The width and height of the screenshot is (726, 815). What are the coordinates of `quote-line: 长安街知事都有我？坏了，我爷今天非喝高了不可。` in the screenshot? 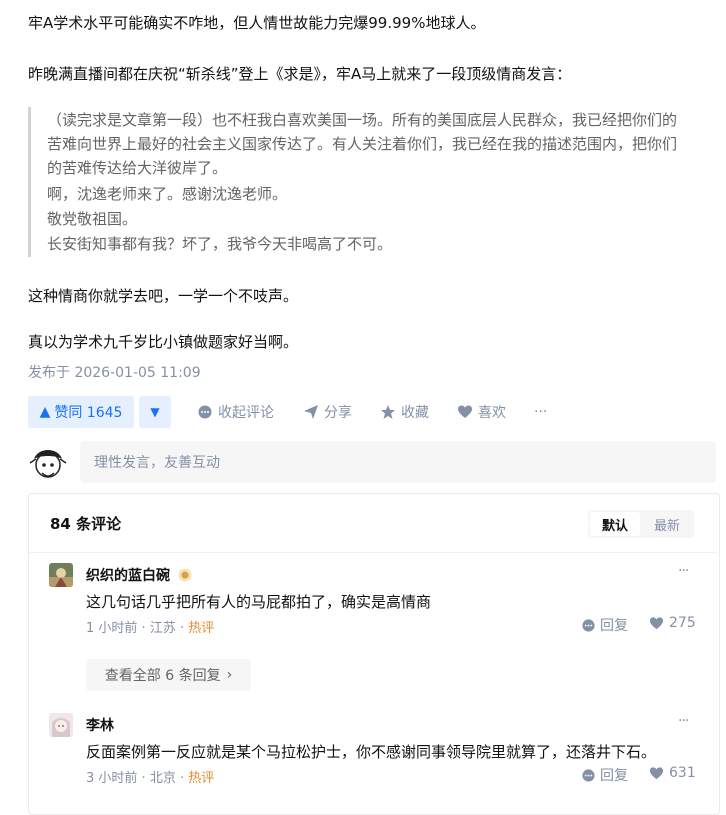 It's located at (220, 244).